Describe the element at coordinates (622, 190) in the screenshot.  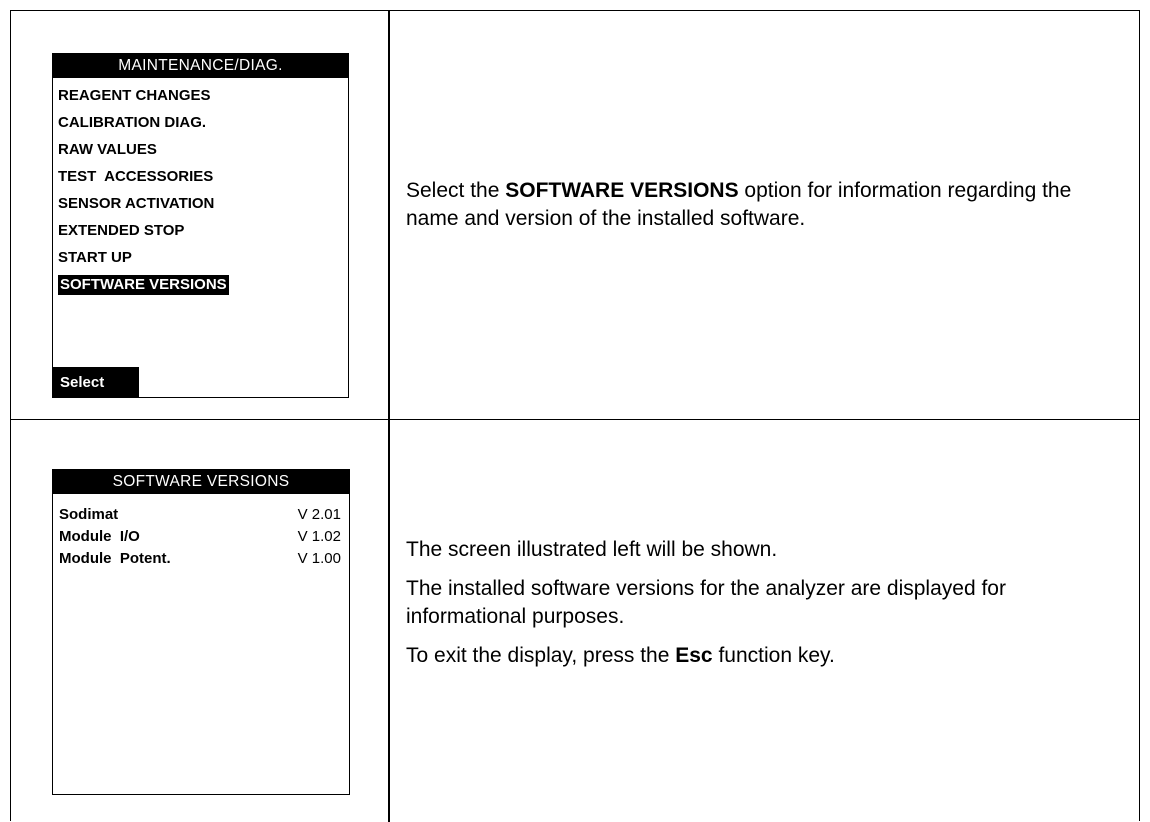
I see `option-name-bold: SOFTWARE VERSIONS` at that location.